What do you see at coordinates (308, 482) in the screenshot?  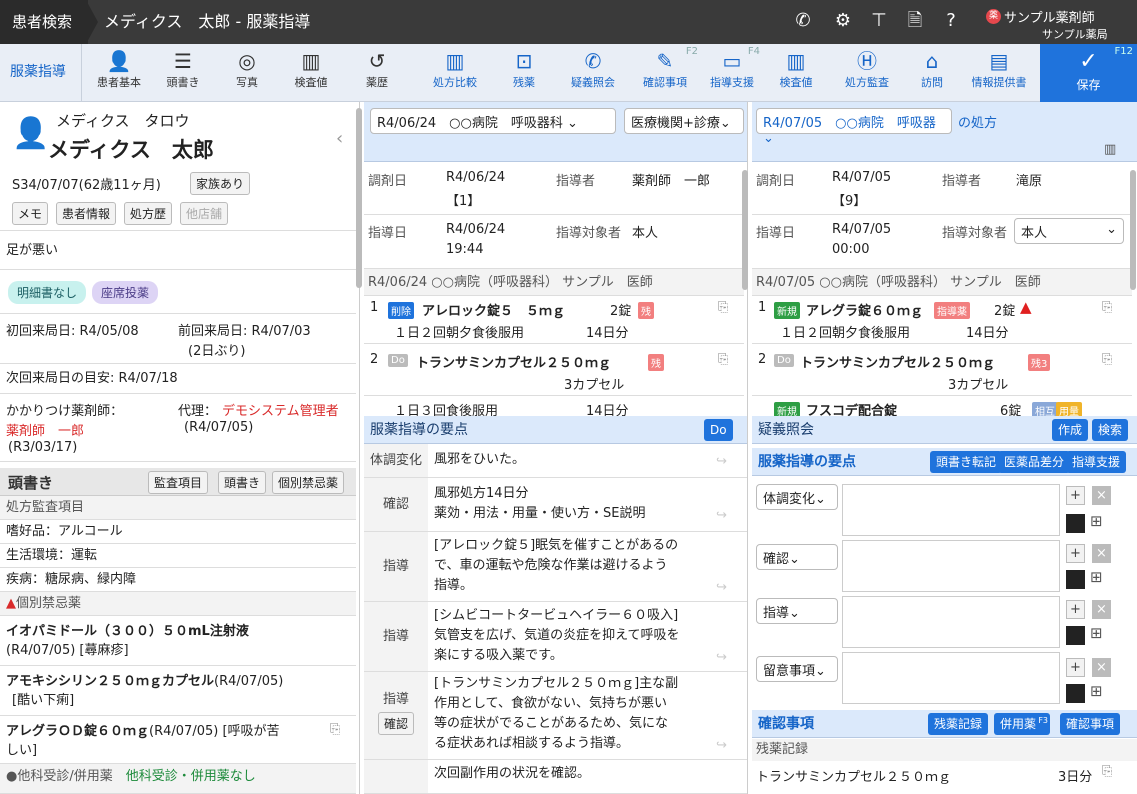 I see `individual-contraindication-button: 個別禁忌薬` at bounding box center [308, 482].